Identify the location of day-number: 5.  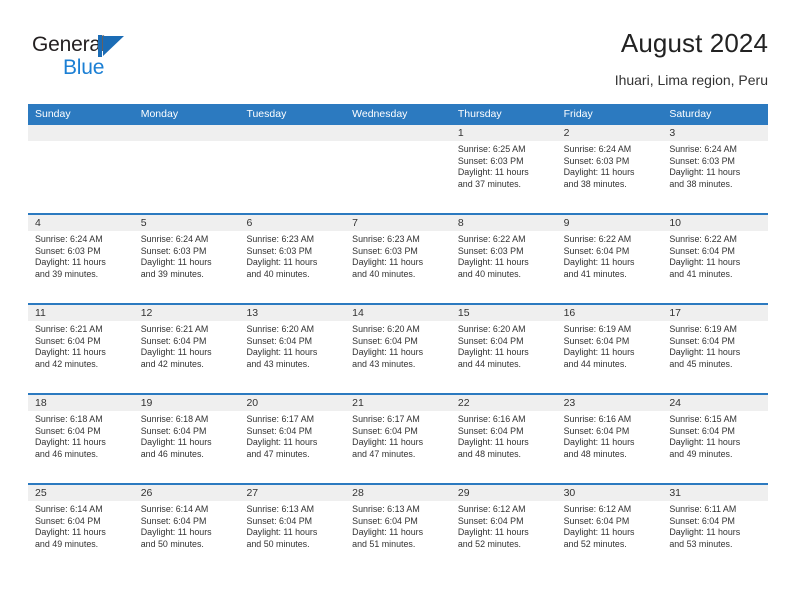
(186, 223).